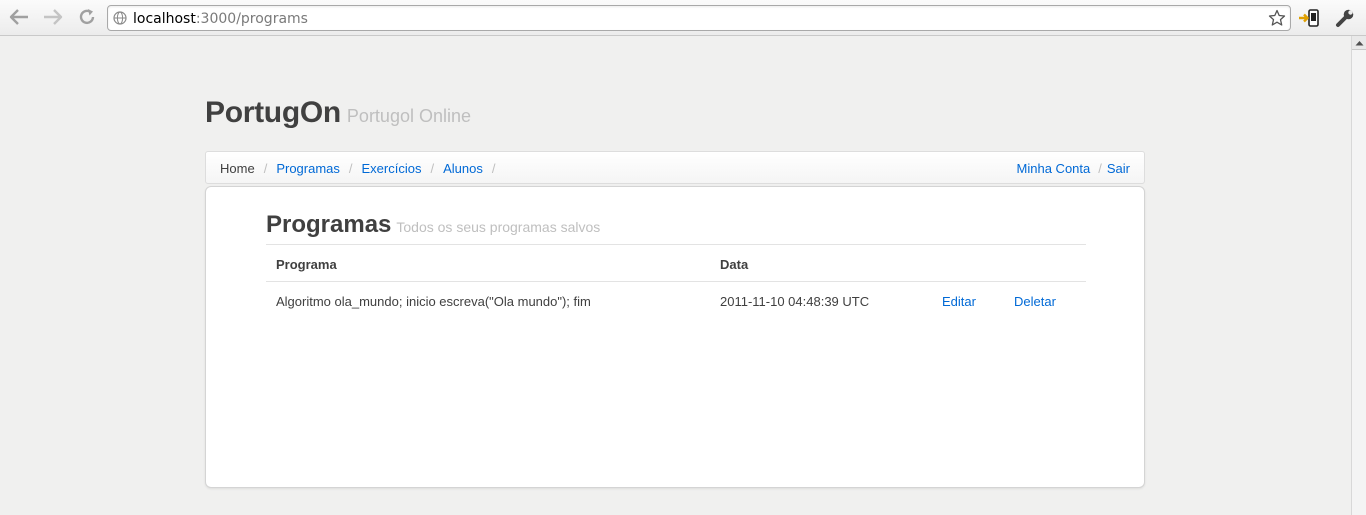 Image resolution: width=1366 pixels, height=515 pixels. What do you see at coordinates (273, 112) in the screenshot?
I see `brand-title: PortugOn` at bounding box center [273, 112].